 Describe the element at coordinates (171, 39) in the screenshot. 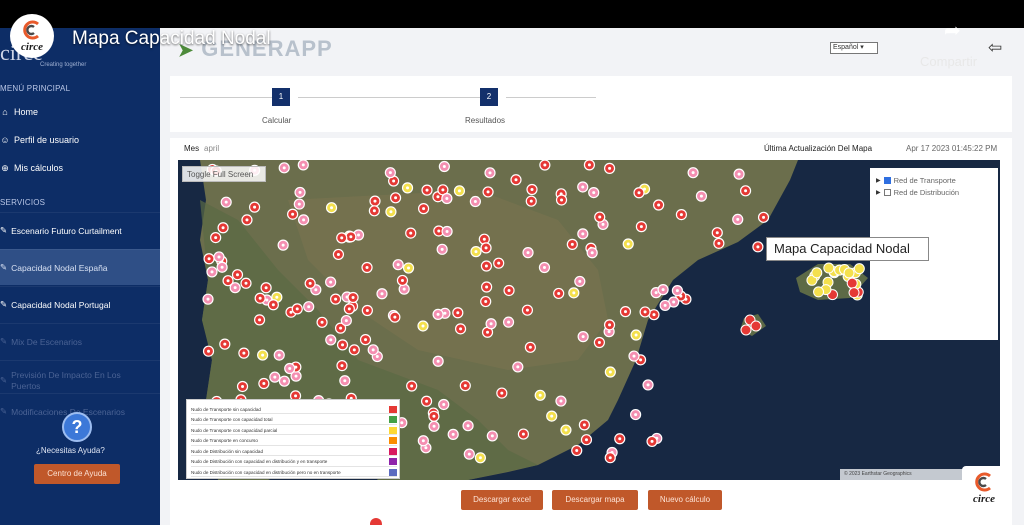

I see `video-title: Mapa Capacidad Nodal` at that location.